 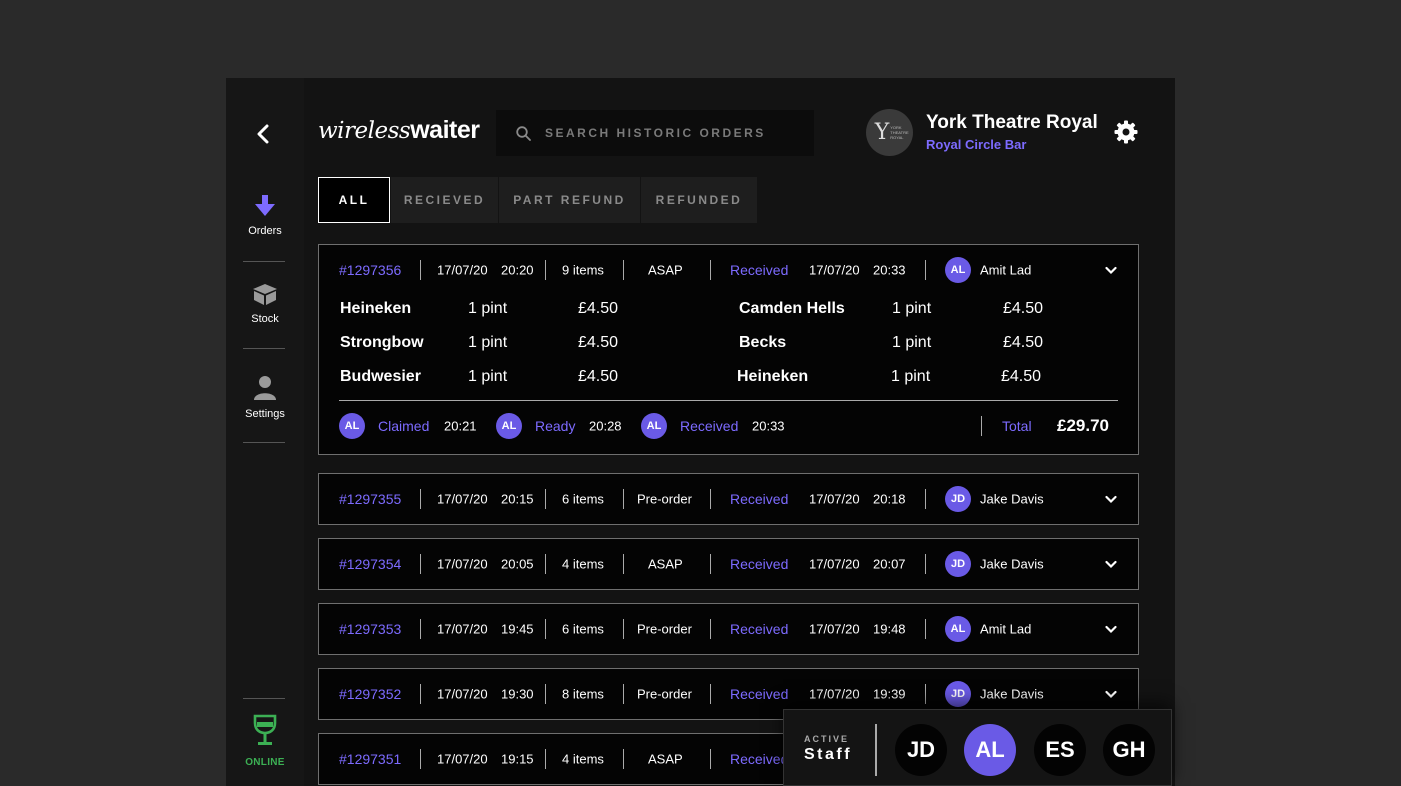 What do you see at coordinates (889, 694) in the screenshot?
I see `status-time: 19:39` at bounding box center [889, 694].